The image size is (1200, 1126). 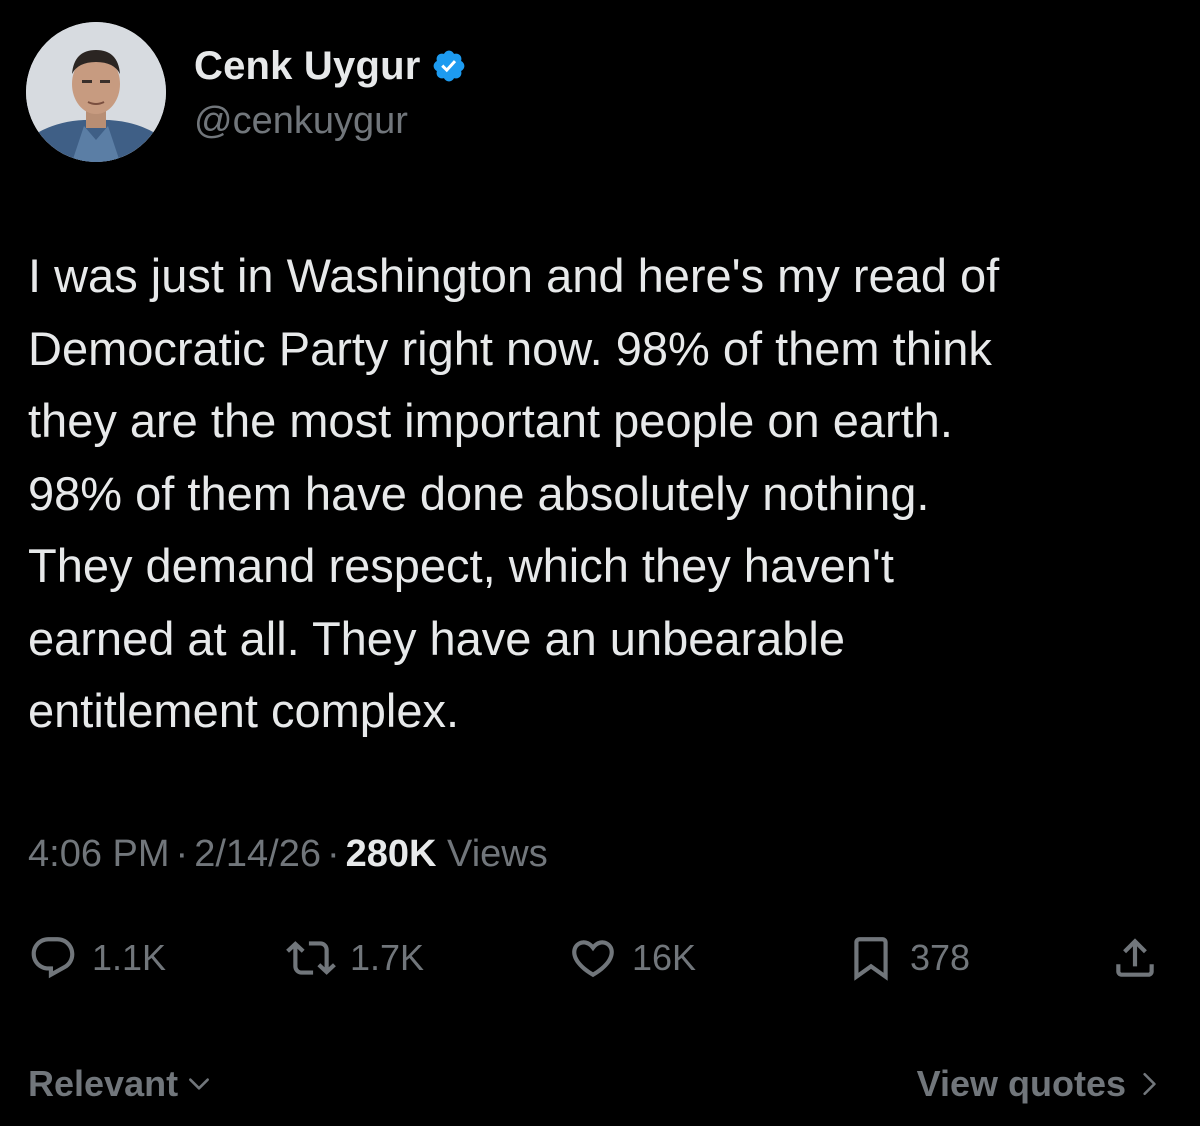 I want to click on chevron-down-icon, so click(x=199, y=1084).